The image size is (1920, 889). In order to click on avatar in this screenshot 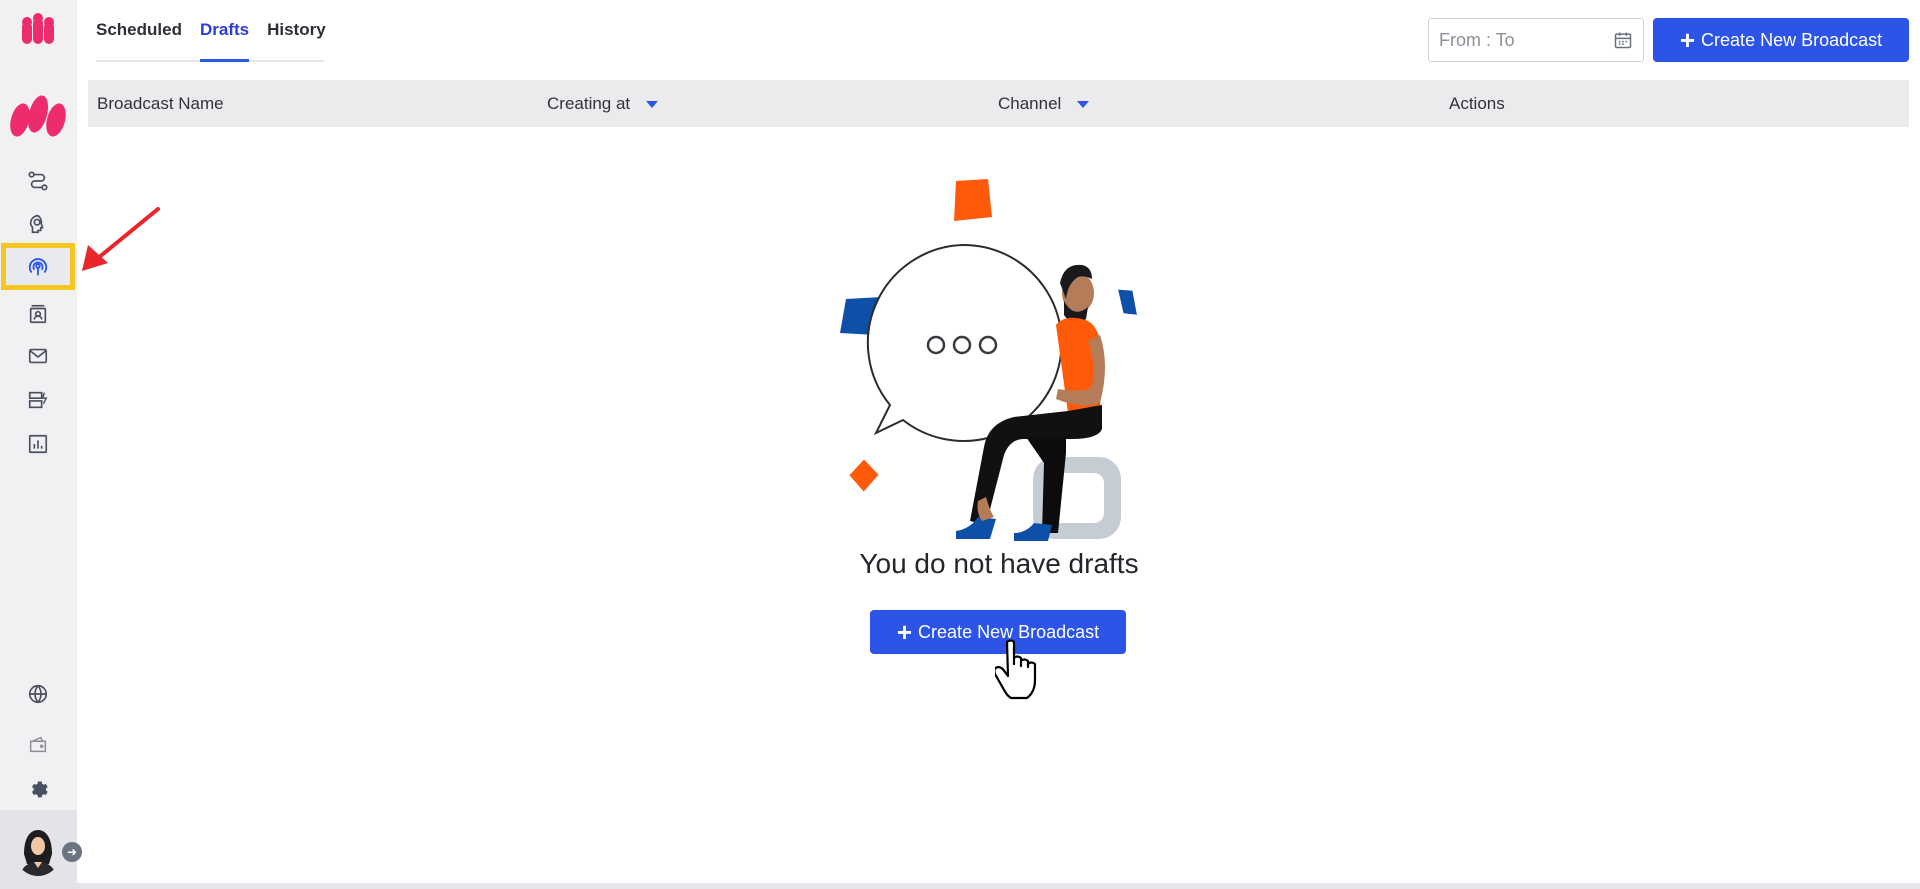, I will do `click(38, 850)`.